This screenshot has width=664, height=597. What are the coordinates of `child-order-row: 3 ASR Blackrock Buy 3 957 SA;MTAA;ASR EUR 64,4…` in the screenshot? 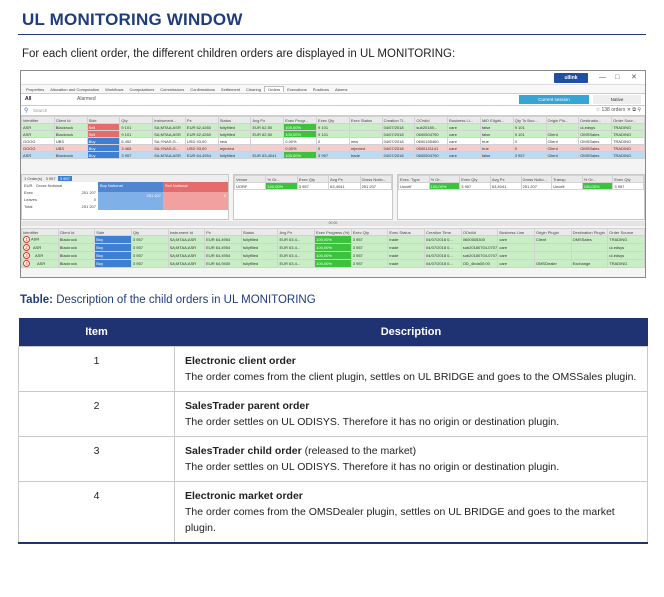 It's located at (333, 255).